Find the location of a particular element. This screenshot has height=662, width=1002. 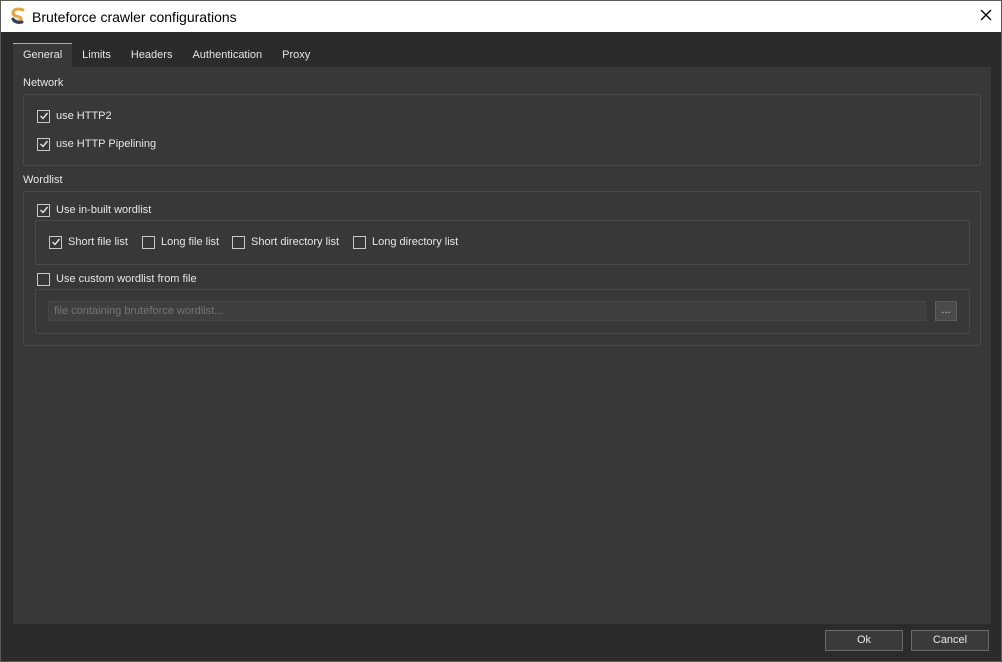

use-http2-checkbox is located at coordinates (43, 116).